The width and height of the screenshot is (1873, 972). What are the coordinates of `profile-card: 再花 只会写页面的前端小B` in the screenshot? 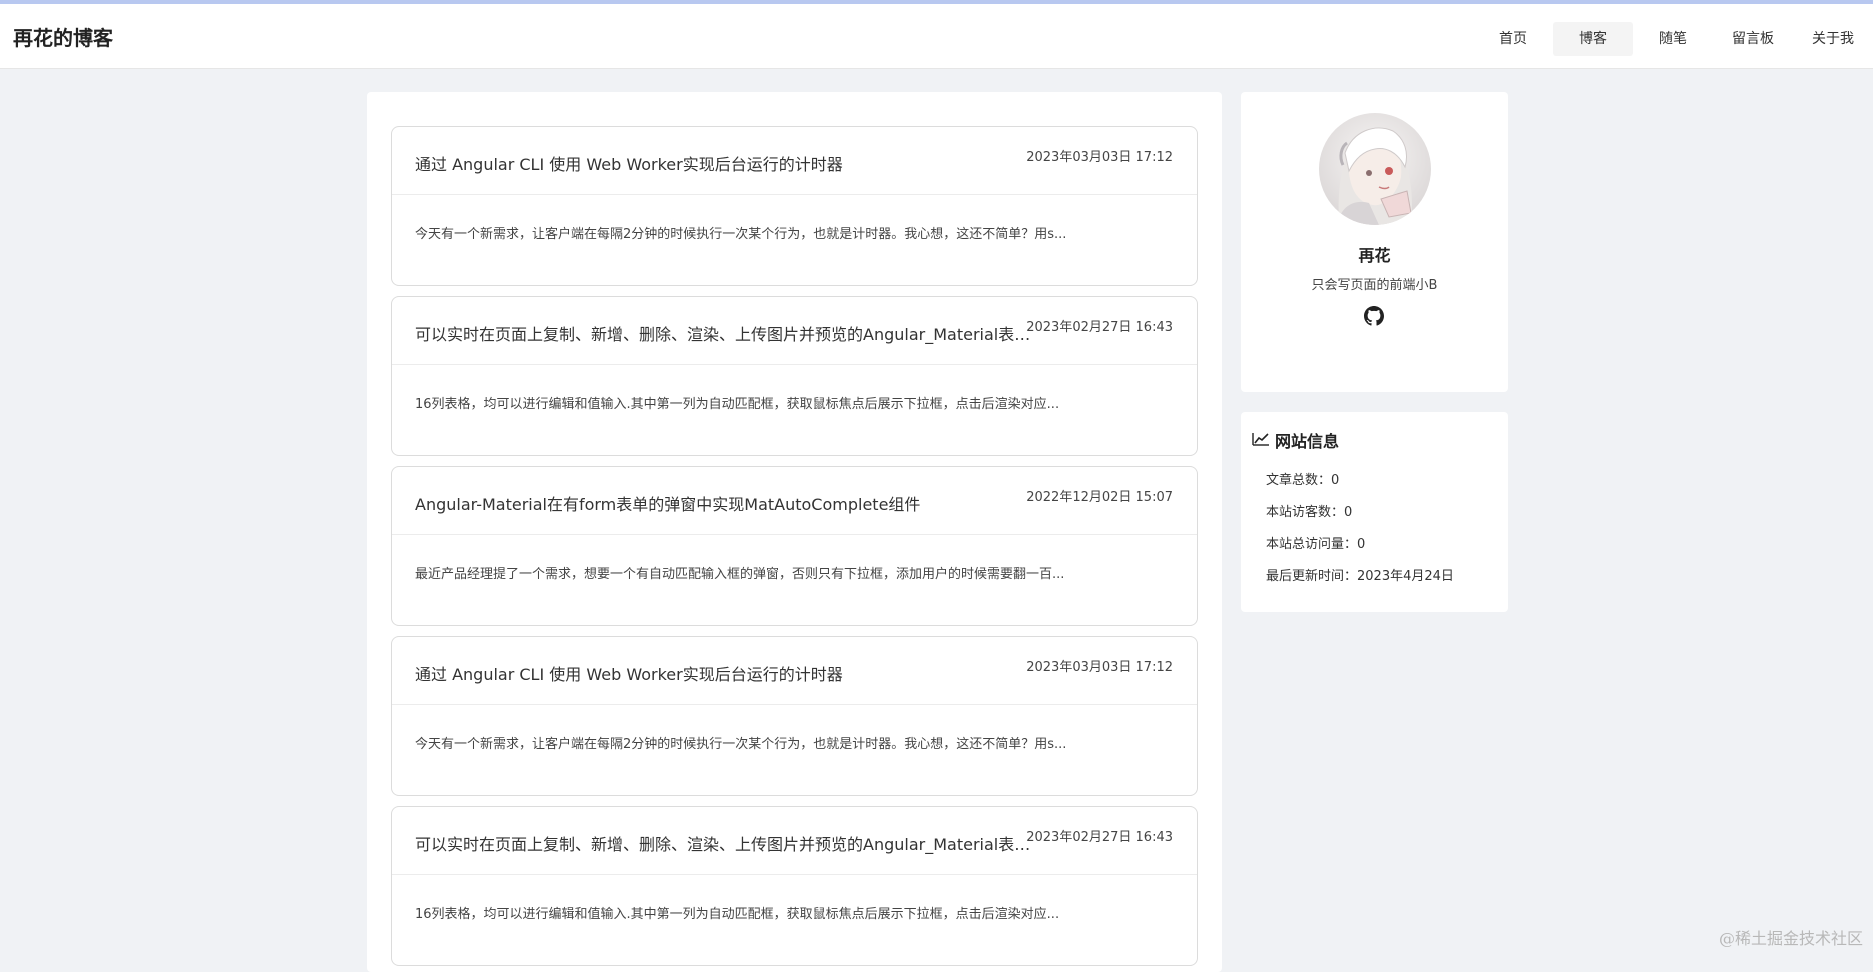 It's located at (1374, 242).